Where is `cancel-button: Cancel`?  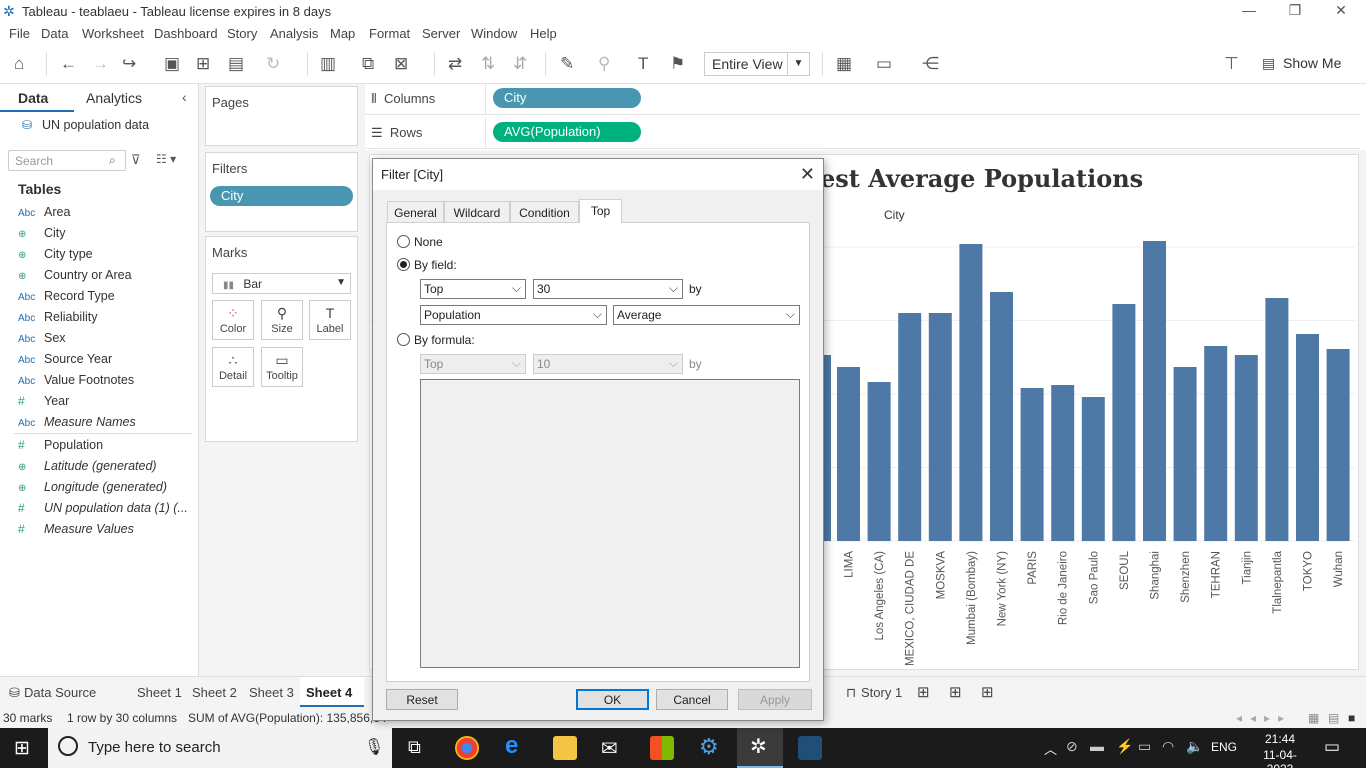 cancel-button: Cancel is located at coordinates (692, 699).